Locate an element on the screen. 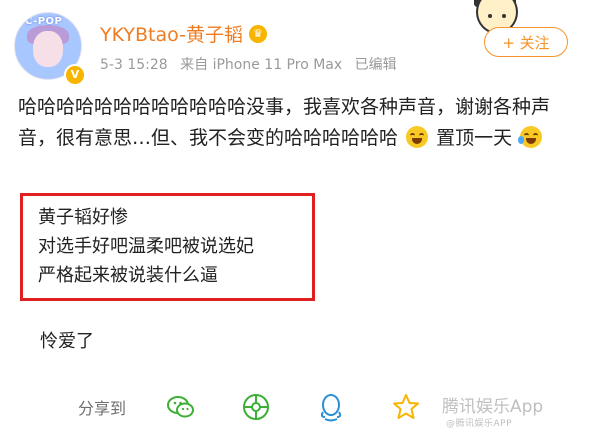 The image size is (600, 445). qq-icon is located at coordinates (331, 407).